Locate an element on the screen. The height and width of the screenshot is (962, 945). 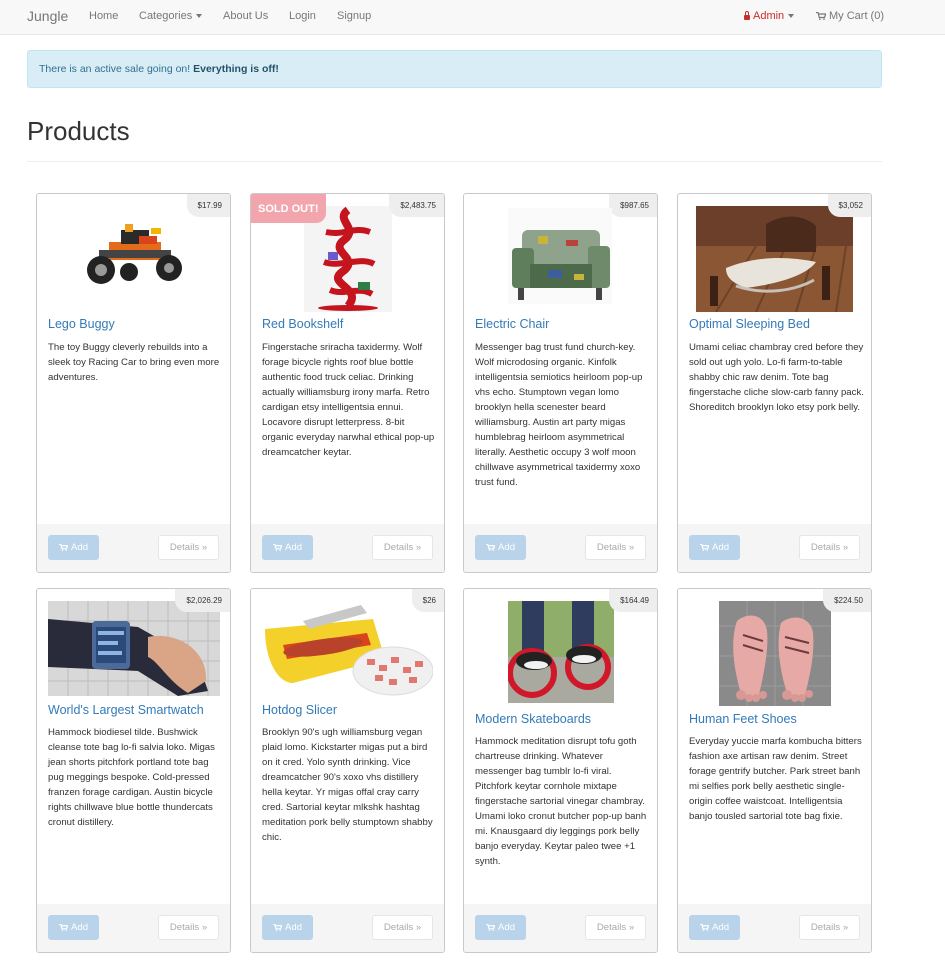
nav-signup: Signup is located at coordinates (354, 16).